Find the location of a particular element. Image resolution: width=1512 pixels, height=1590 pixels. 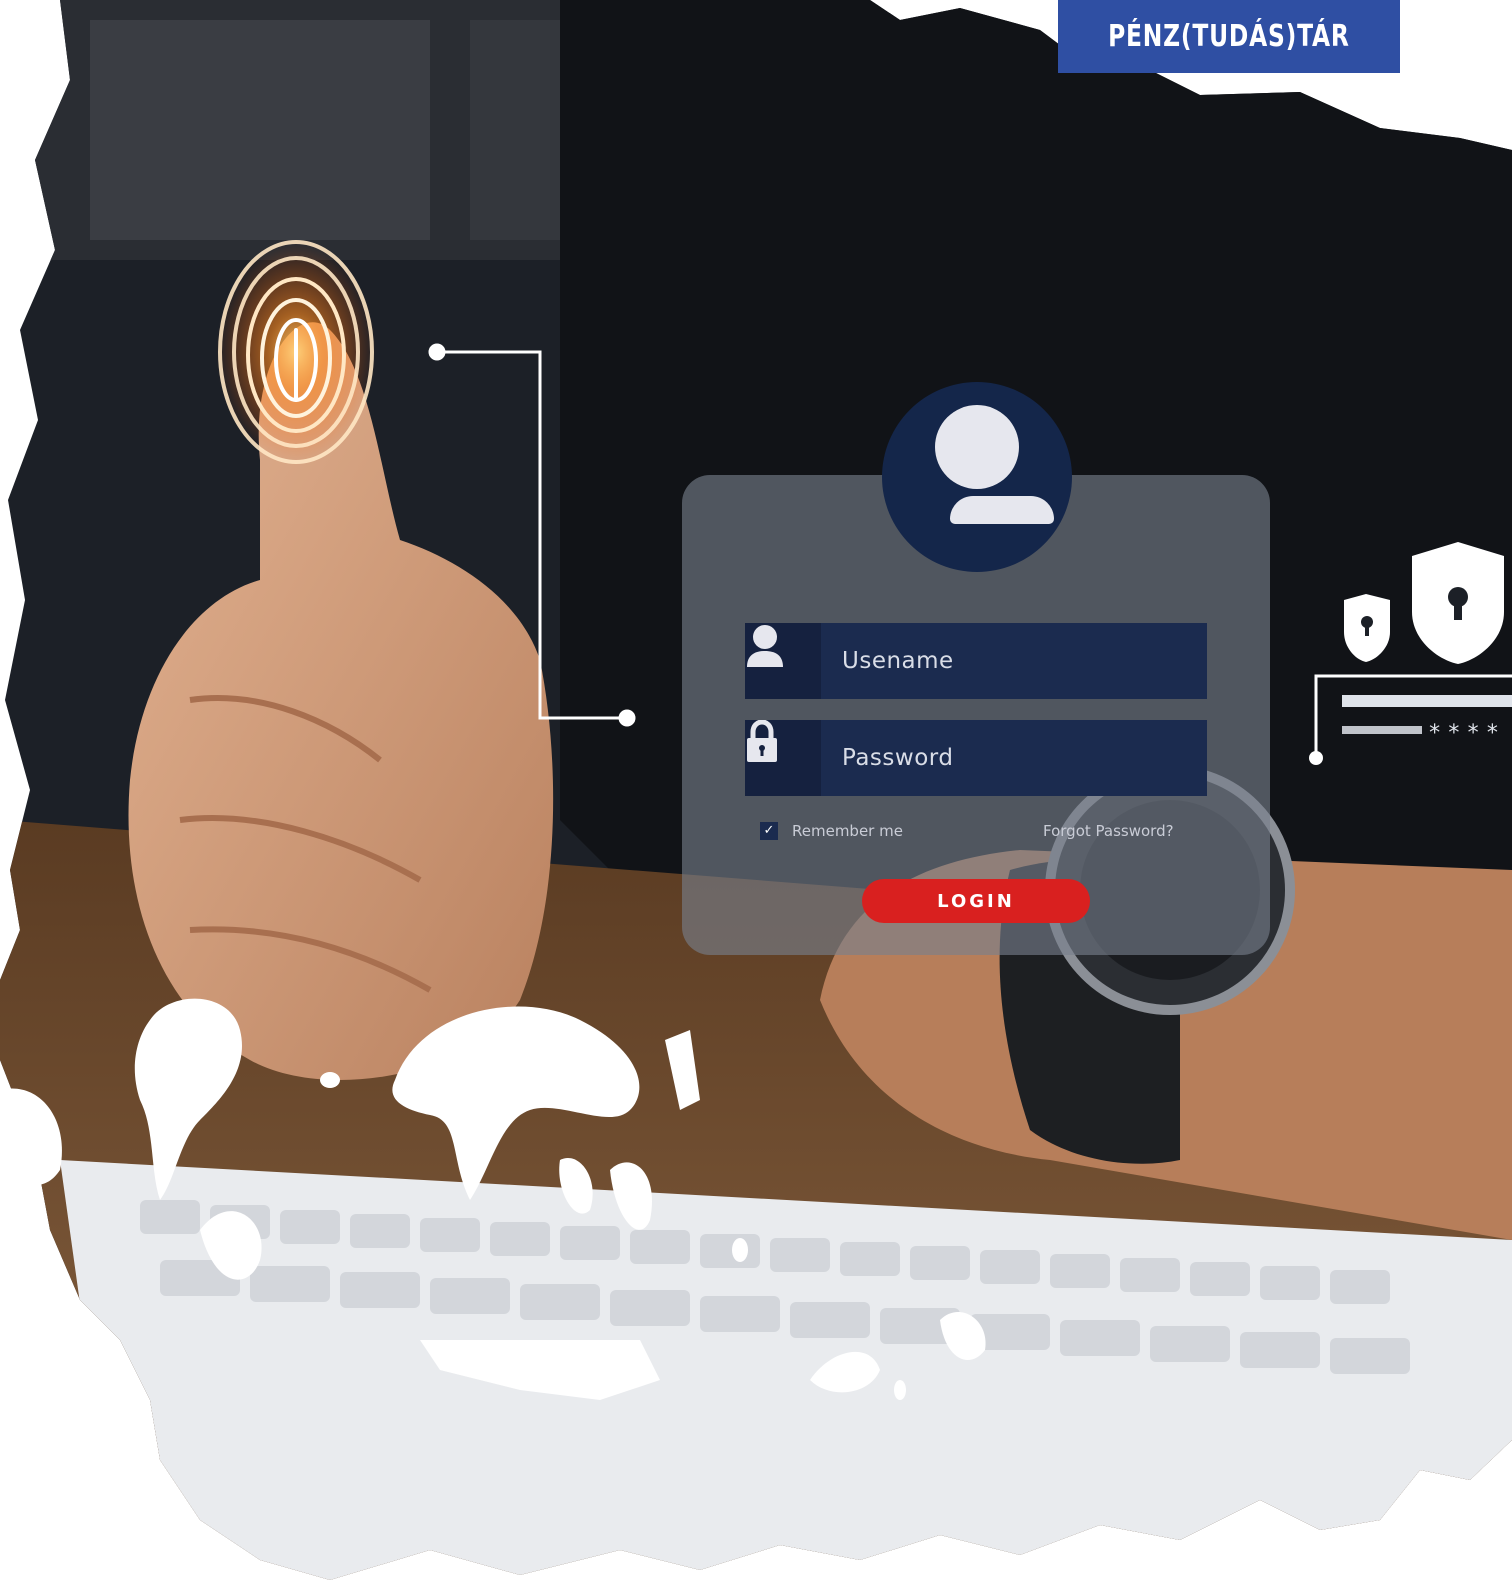

password-placeholder: Password is located at coordinates (898, 758).